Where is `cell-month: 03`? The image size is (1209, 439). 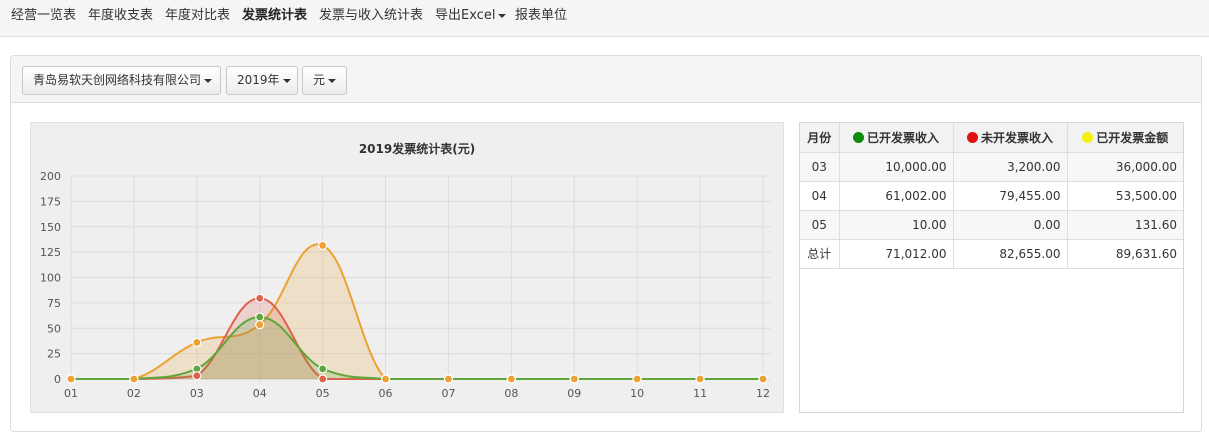 cell-month: 03 is located at coordinates (820, 167).